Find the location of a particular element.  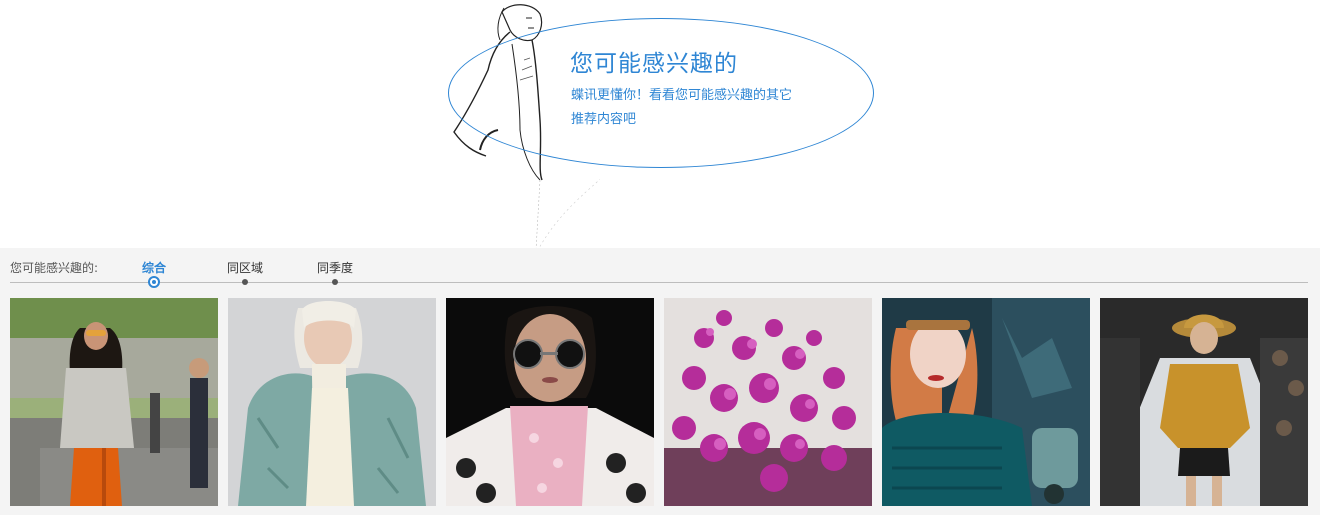

tab-rail is located at coordinates (659, 282).